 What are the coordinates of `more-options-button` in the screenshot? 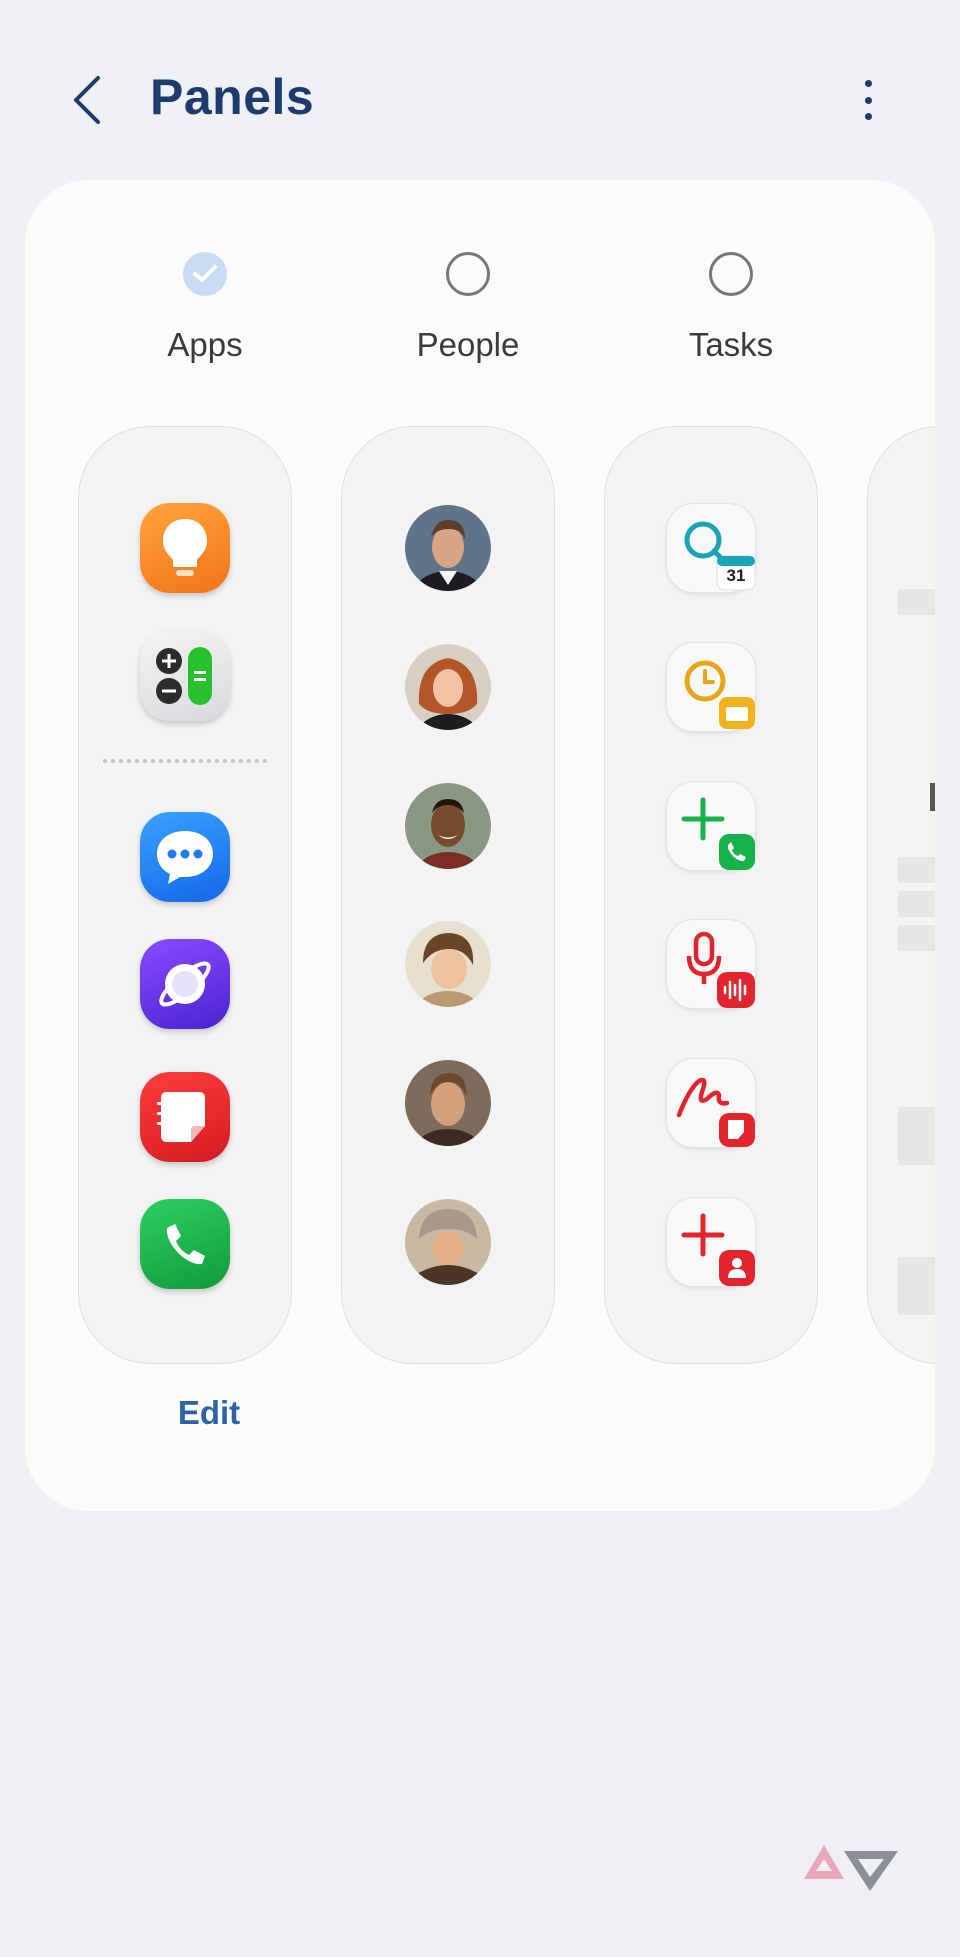 It's located at (868, 100).